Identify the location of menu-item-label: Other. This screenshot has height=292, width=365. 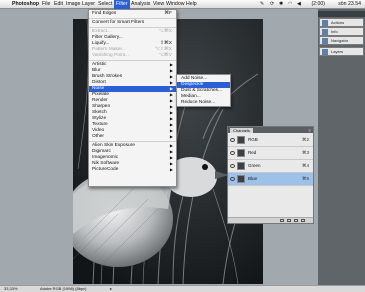
(98, 136).